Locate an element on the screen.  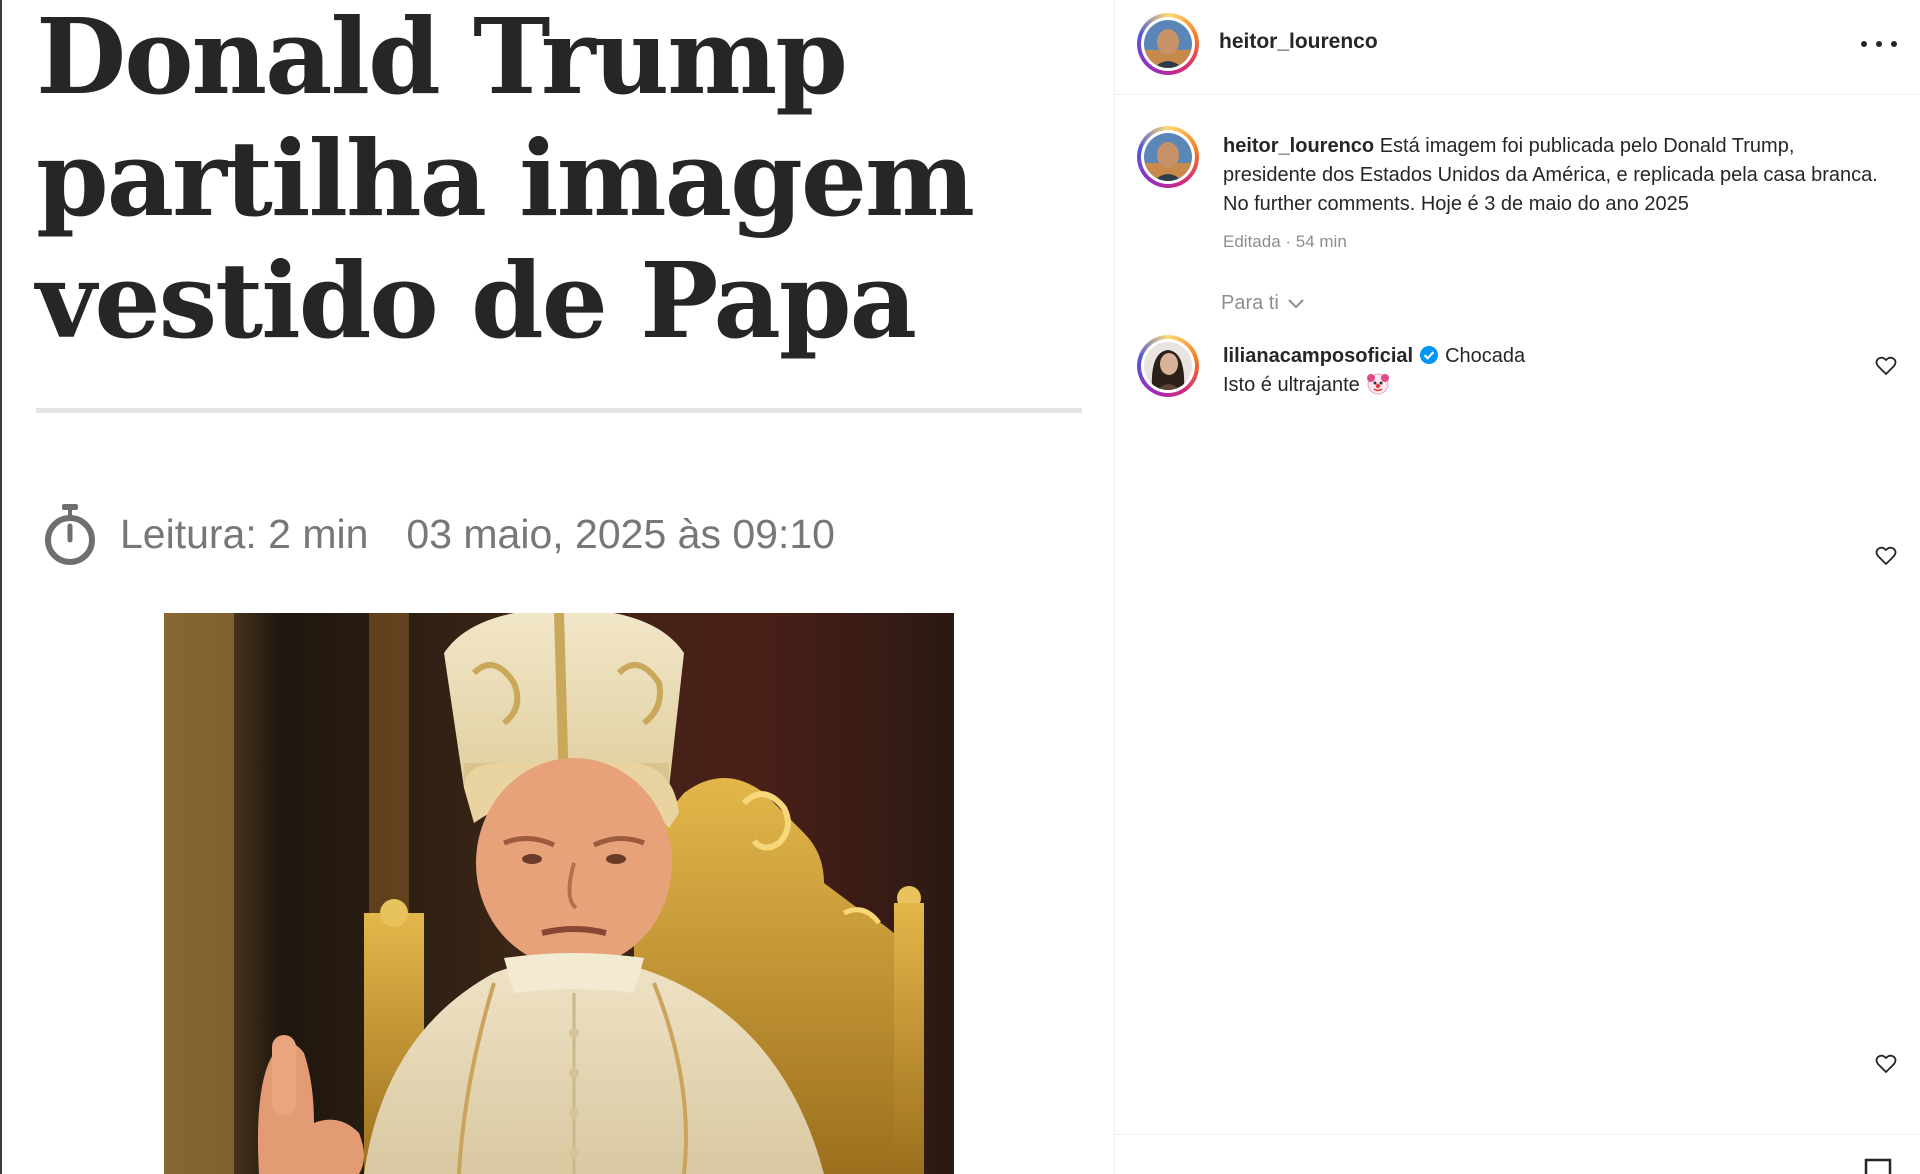
article-meta: Leitura: 2 min 03 maio, 2025 às 09:10 is located at coordinates (438, 534).